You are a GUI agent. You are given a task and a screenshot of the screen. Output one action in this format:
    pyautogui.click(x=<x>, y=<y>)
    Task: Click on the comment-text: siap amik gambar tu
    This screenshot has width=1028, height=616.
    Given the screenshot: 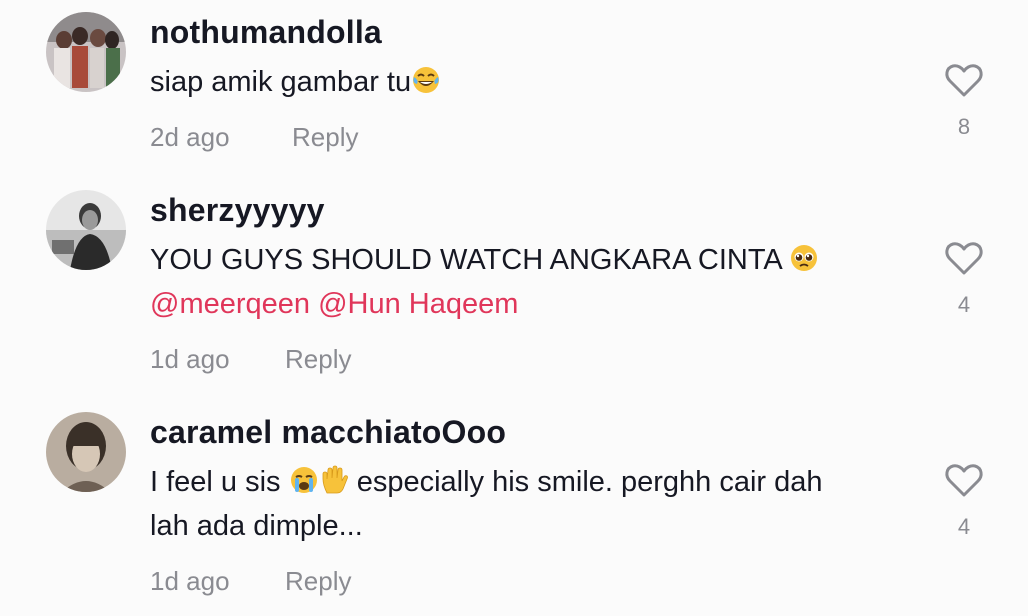 What is the action you would take?
    pyautogui.click(x=530, y=82)
    